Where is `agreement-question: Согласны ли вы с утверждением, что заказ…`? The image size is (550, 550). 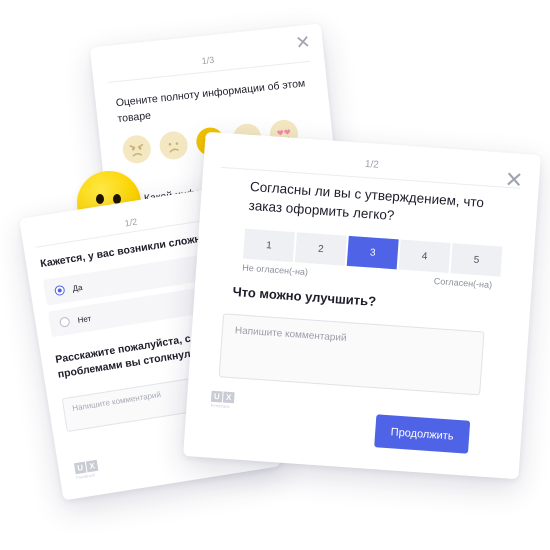 agreement-question: Согласны ли вы с утверждением, что заказ… is located at coordinates (366, 201).